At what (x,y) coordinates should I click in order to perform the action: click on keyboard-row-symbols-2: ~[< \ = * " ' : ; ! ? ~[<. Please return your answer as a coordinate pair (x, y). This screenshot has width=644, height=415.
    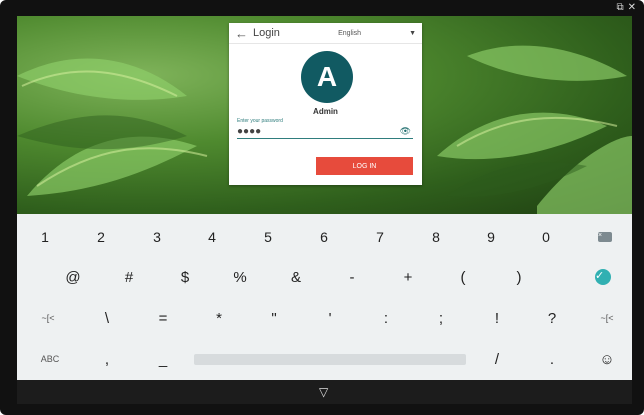
    Looking at the image, I should click on (324, 318).